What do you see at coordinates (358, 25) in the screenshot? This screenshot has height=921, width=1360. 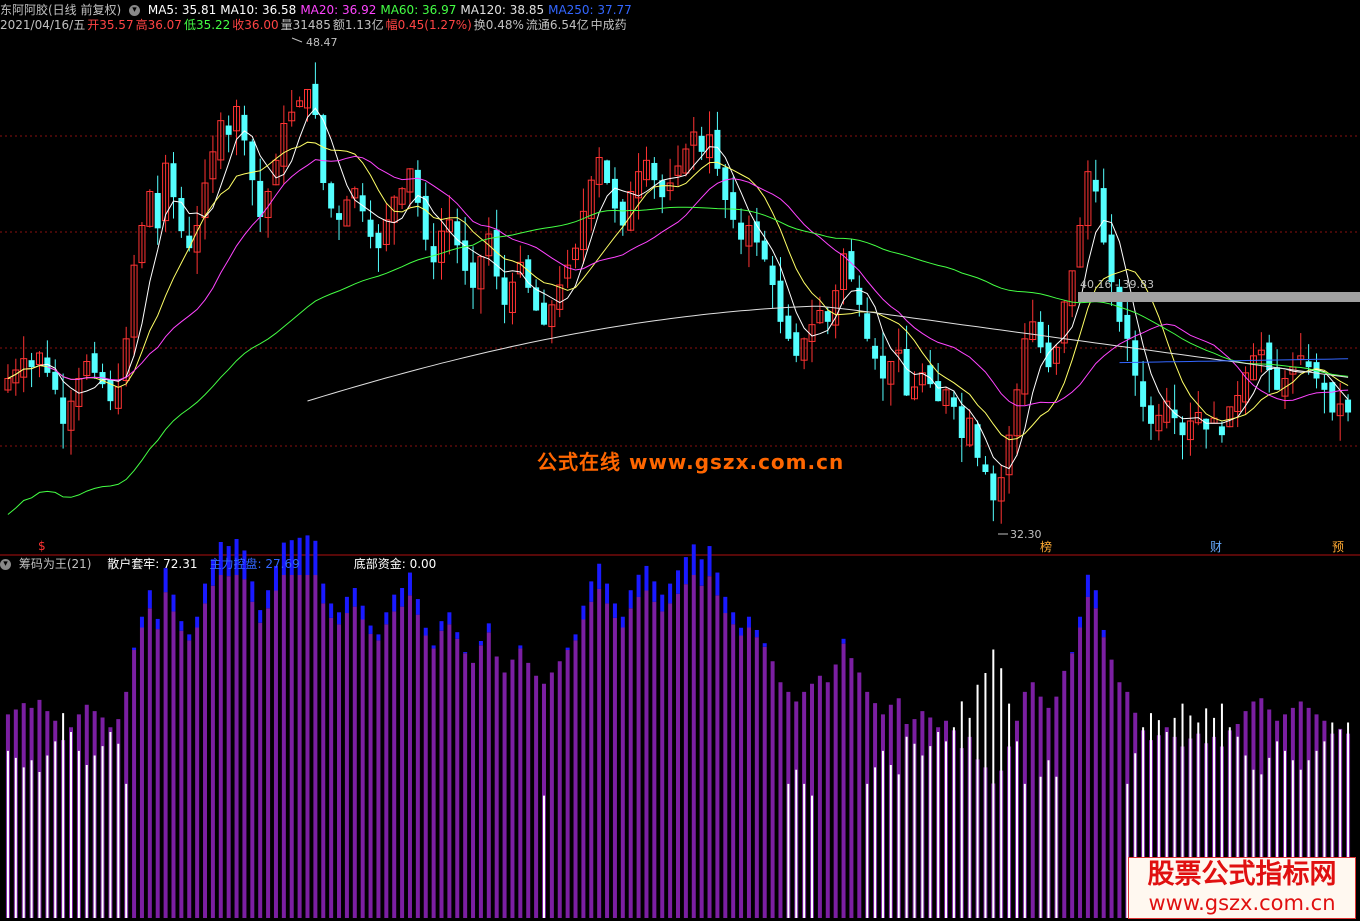 I see `info-6: 额1.13亿` at bounding box center [358, 25].